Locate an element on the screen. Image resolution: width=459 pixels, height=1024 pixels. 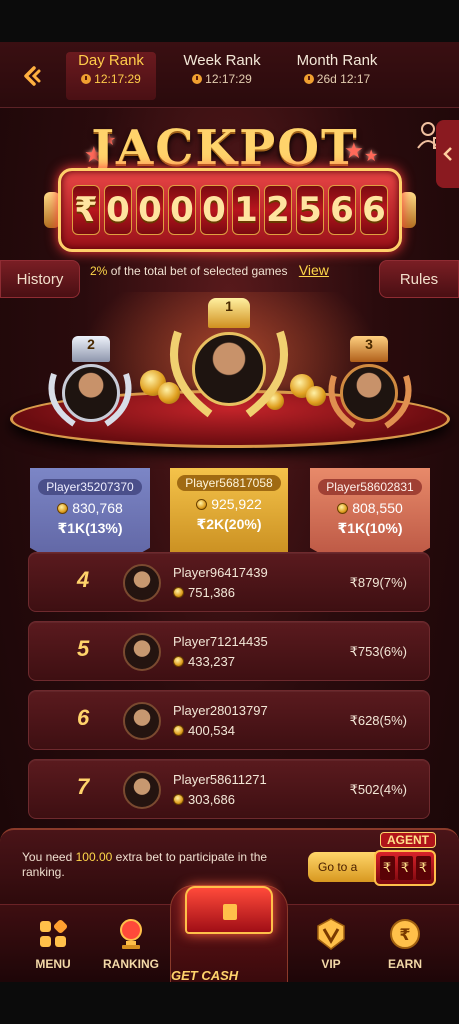
agent-badge: AGENT ₹ ₹ ₹ is located at coordinates (405, 862).